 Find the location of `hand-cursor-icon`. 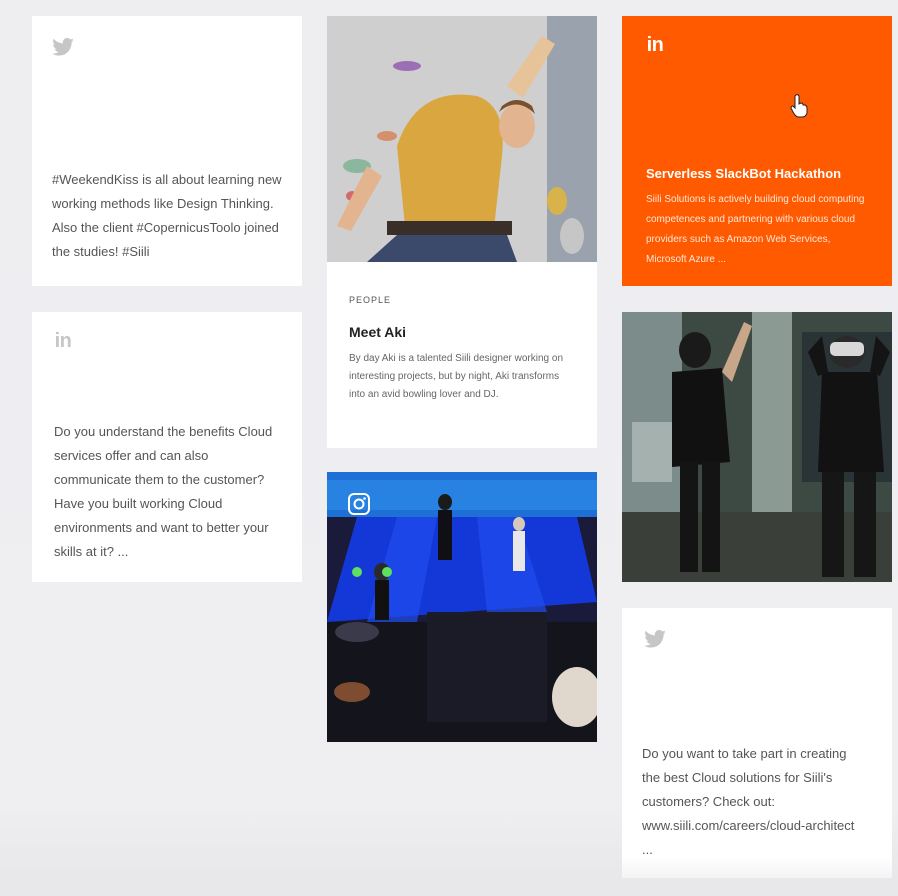

hand-cursor-icon is located at coordinates (799, 106).